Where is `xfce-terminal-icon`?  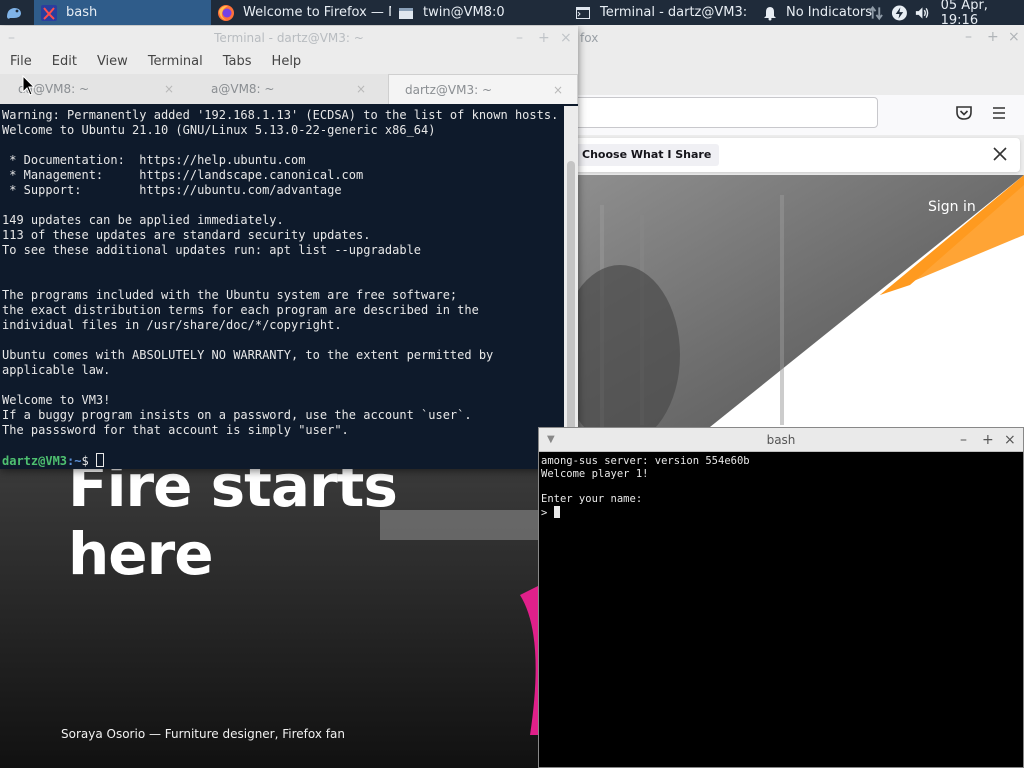
xfce-terminal-icon is located at coordinates (49, 12).